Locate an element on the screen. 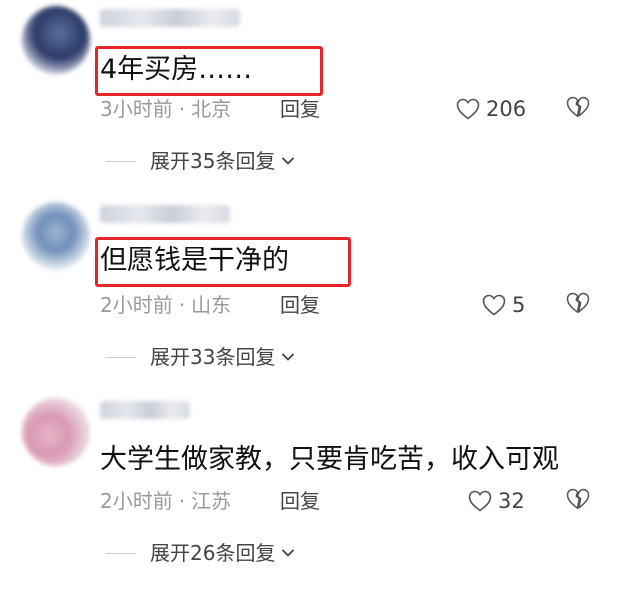 The width and height of the screenshot is (640, 591). comment-meta: 2小时前 · 山东 is located at coordinates (165, 305).